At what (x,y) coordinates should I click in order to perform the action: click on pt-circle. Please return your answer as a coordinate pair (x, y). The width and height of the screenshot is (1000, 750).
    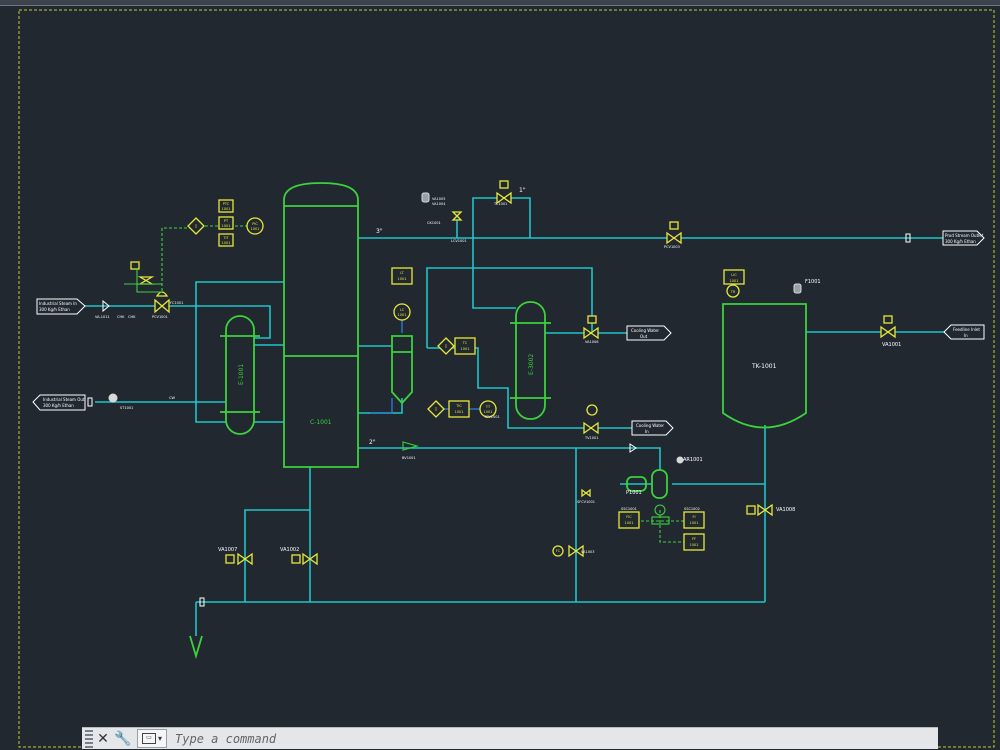
    Looking at the image, I should click on (255, 226).